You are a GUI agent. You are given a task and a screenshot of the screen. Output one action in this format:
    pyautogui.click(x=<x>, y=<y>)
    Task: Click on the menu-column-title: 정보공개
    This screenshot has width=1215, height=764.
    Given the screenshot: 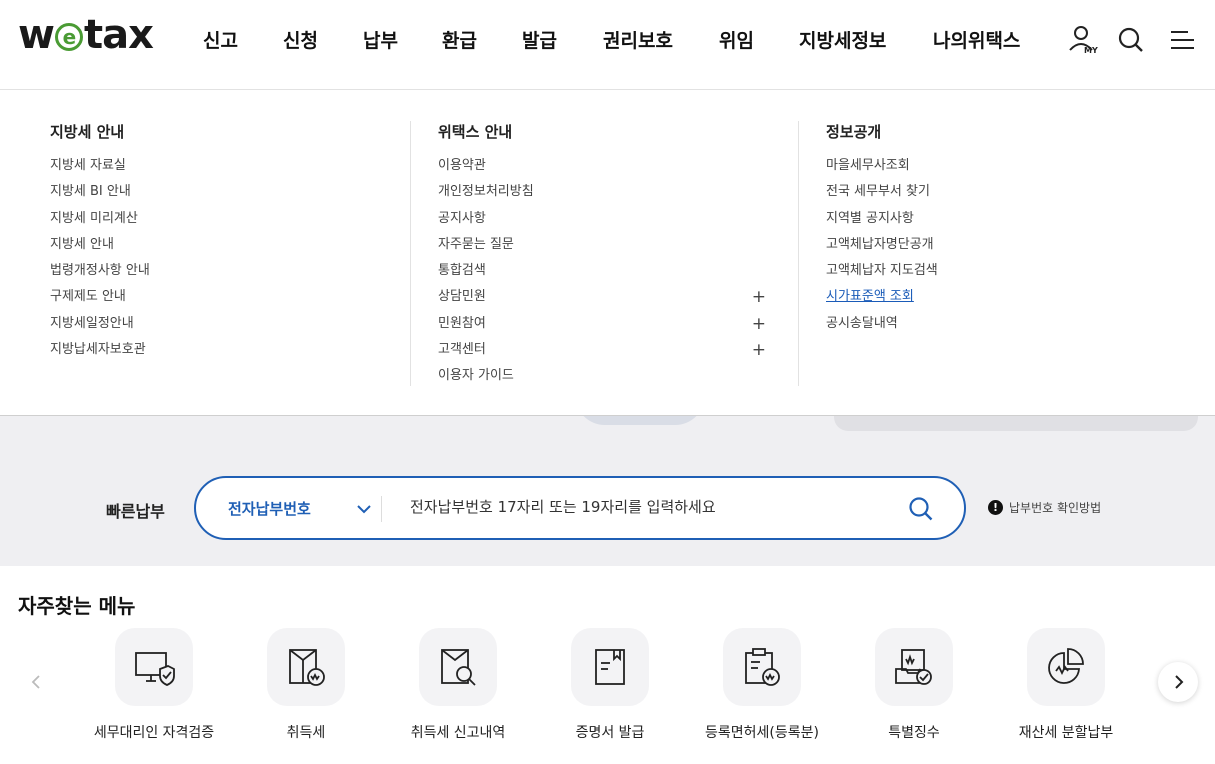 What is the action you would take?
    pyautogui.click(x=854, y=132)
    